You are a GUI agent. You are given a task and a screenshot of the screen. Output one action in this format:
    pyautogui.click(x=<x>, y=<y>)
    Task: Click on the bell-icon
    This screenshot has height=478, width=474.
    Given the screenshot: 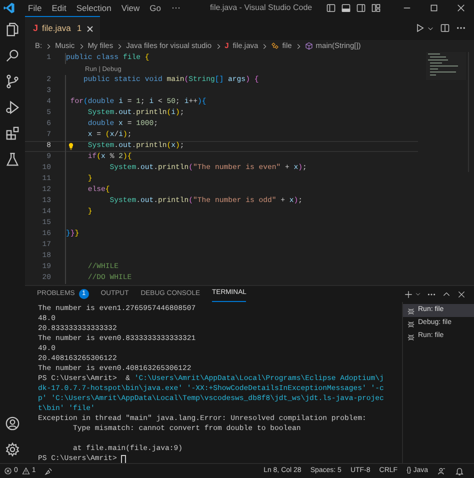 What is the action you would take?
    pyautogui.click(x=459, y=471)
    